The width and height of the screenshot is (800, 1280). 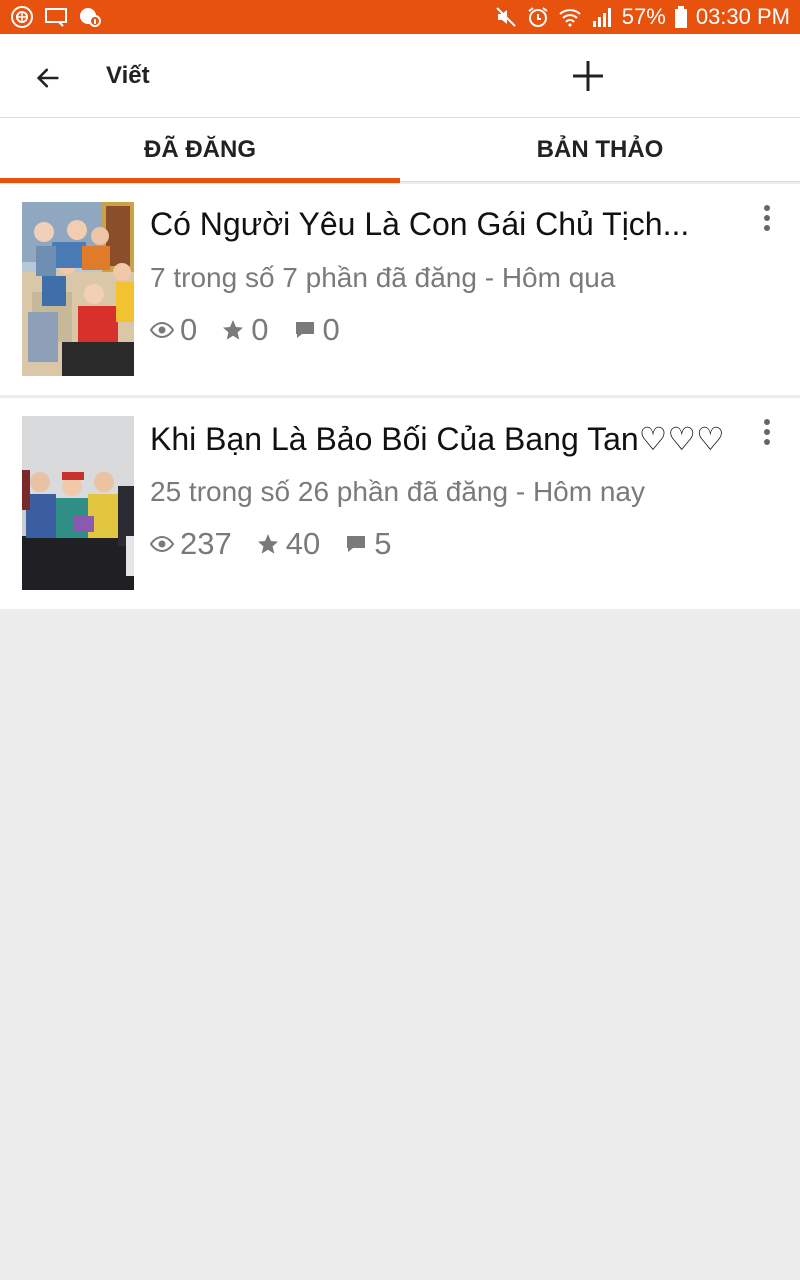 What do you see at coordinates (681, 17) in the screenshot?
I see `battery-icon` at bounding box center [681, 17].